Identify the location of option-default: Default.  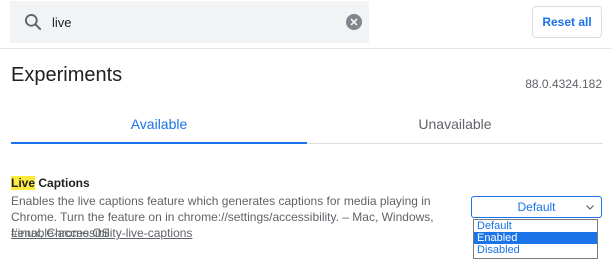
(535, 226).